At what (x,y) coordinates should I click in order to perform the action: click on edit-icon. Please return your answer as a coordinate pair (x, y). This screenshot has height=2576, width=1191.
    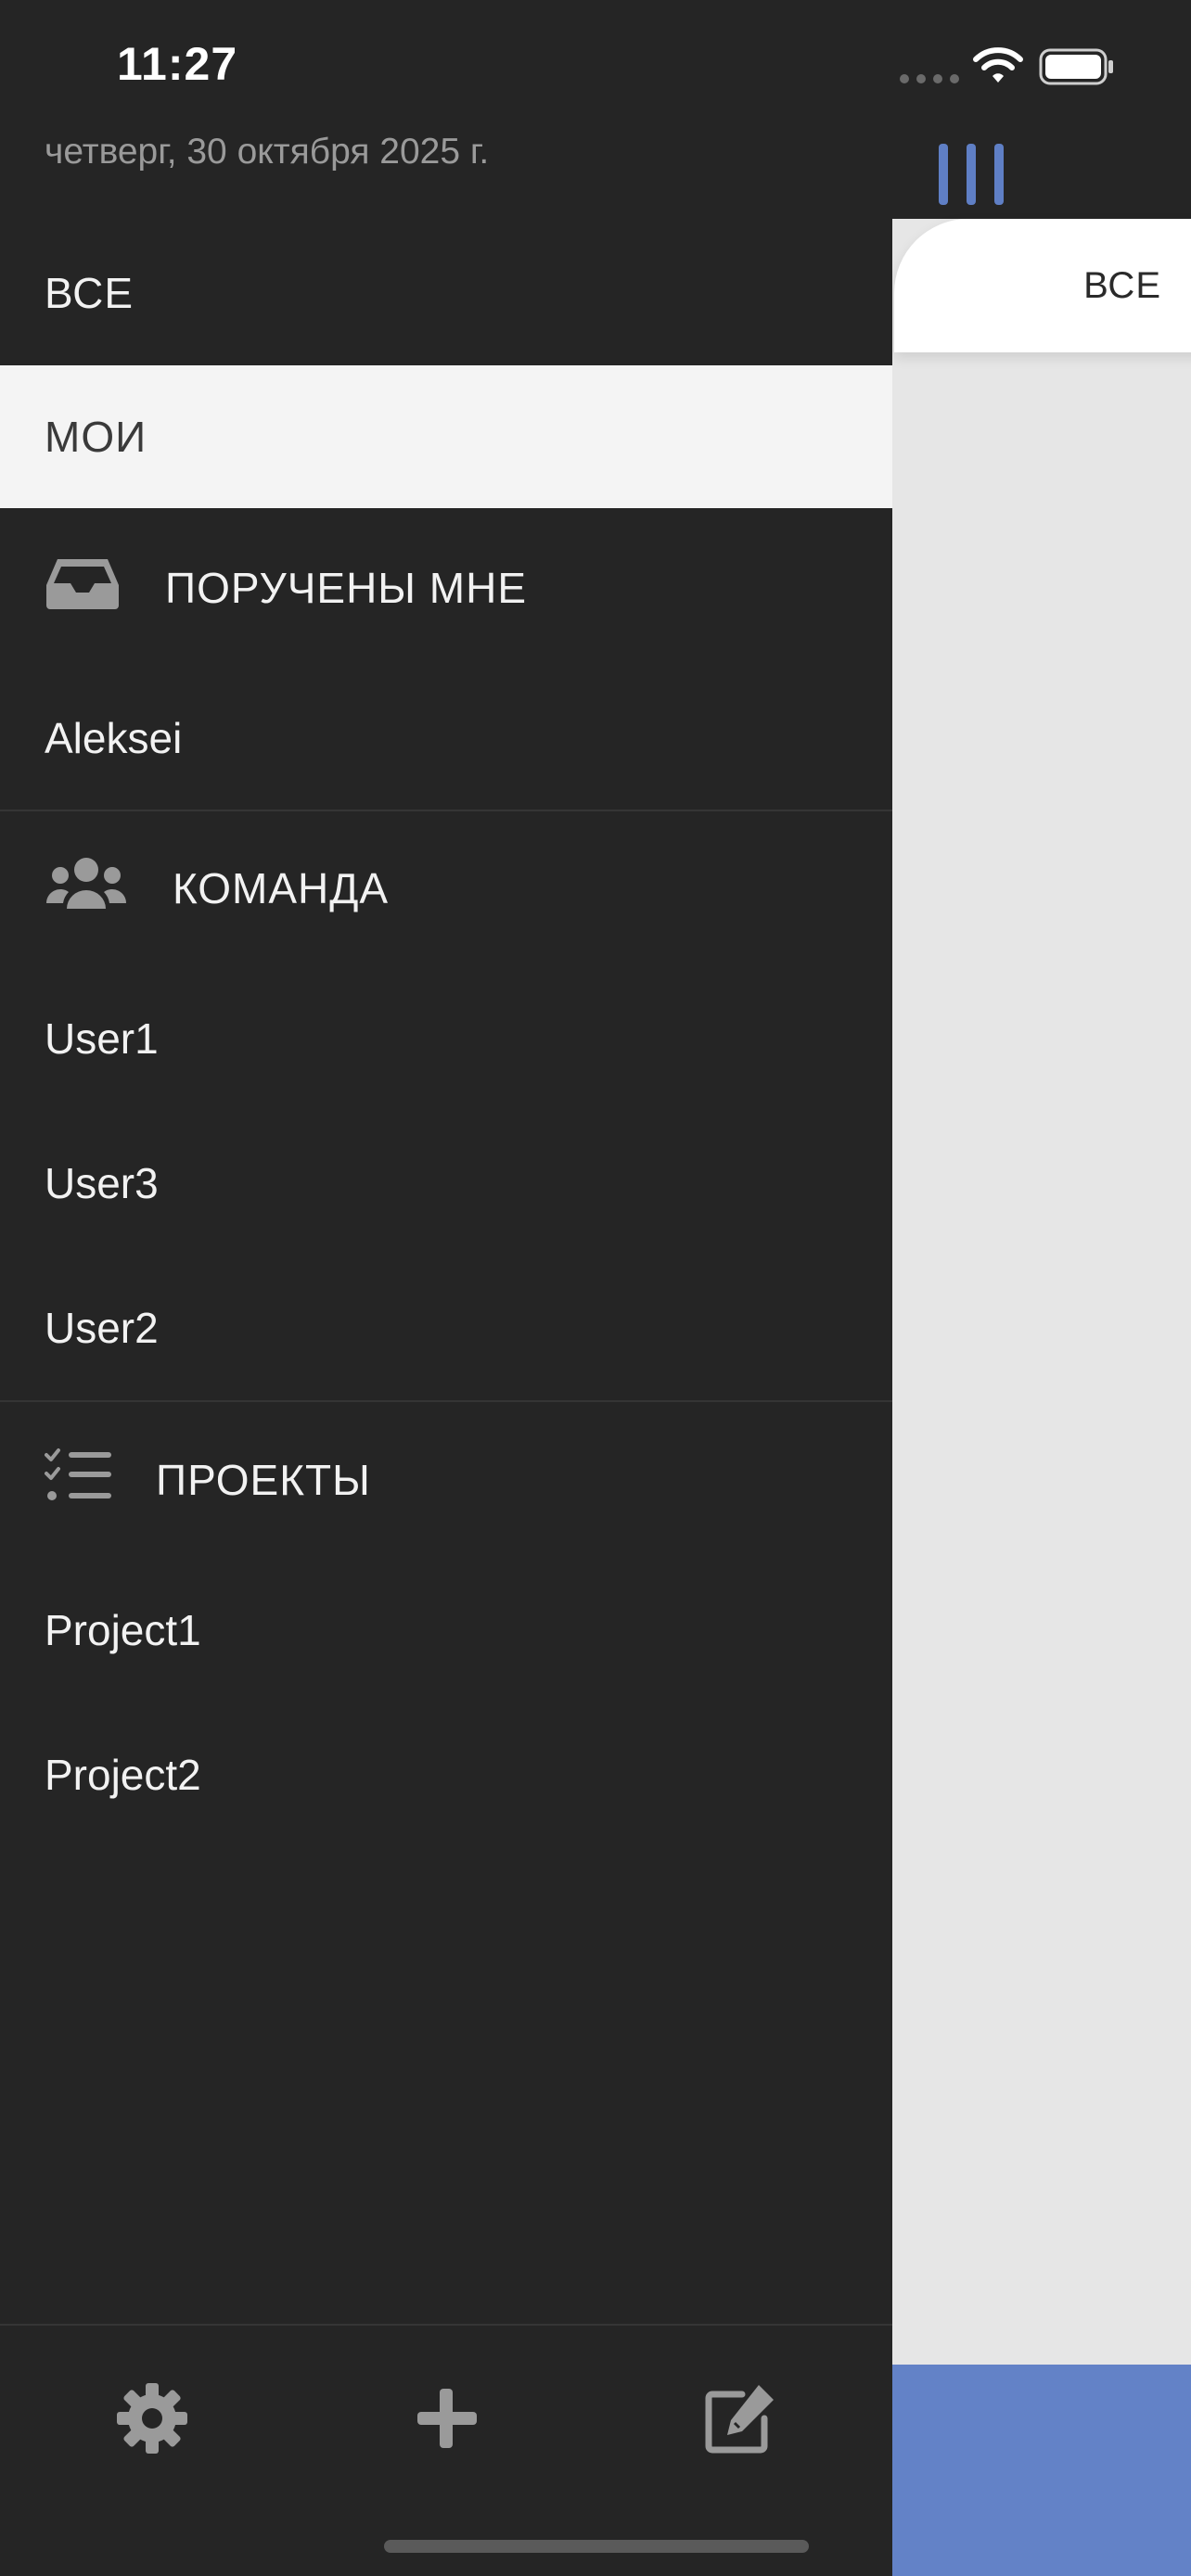
    Looking at the image, I should click on (740, 2418).